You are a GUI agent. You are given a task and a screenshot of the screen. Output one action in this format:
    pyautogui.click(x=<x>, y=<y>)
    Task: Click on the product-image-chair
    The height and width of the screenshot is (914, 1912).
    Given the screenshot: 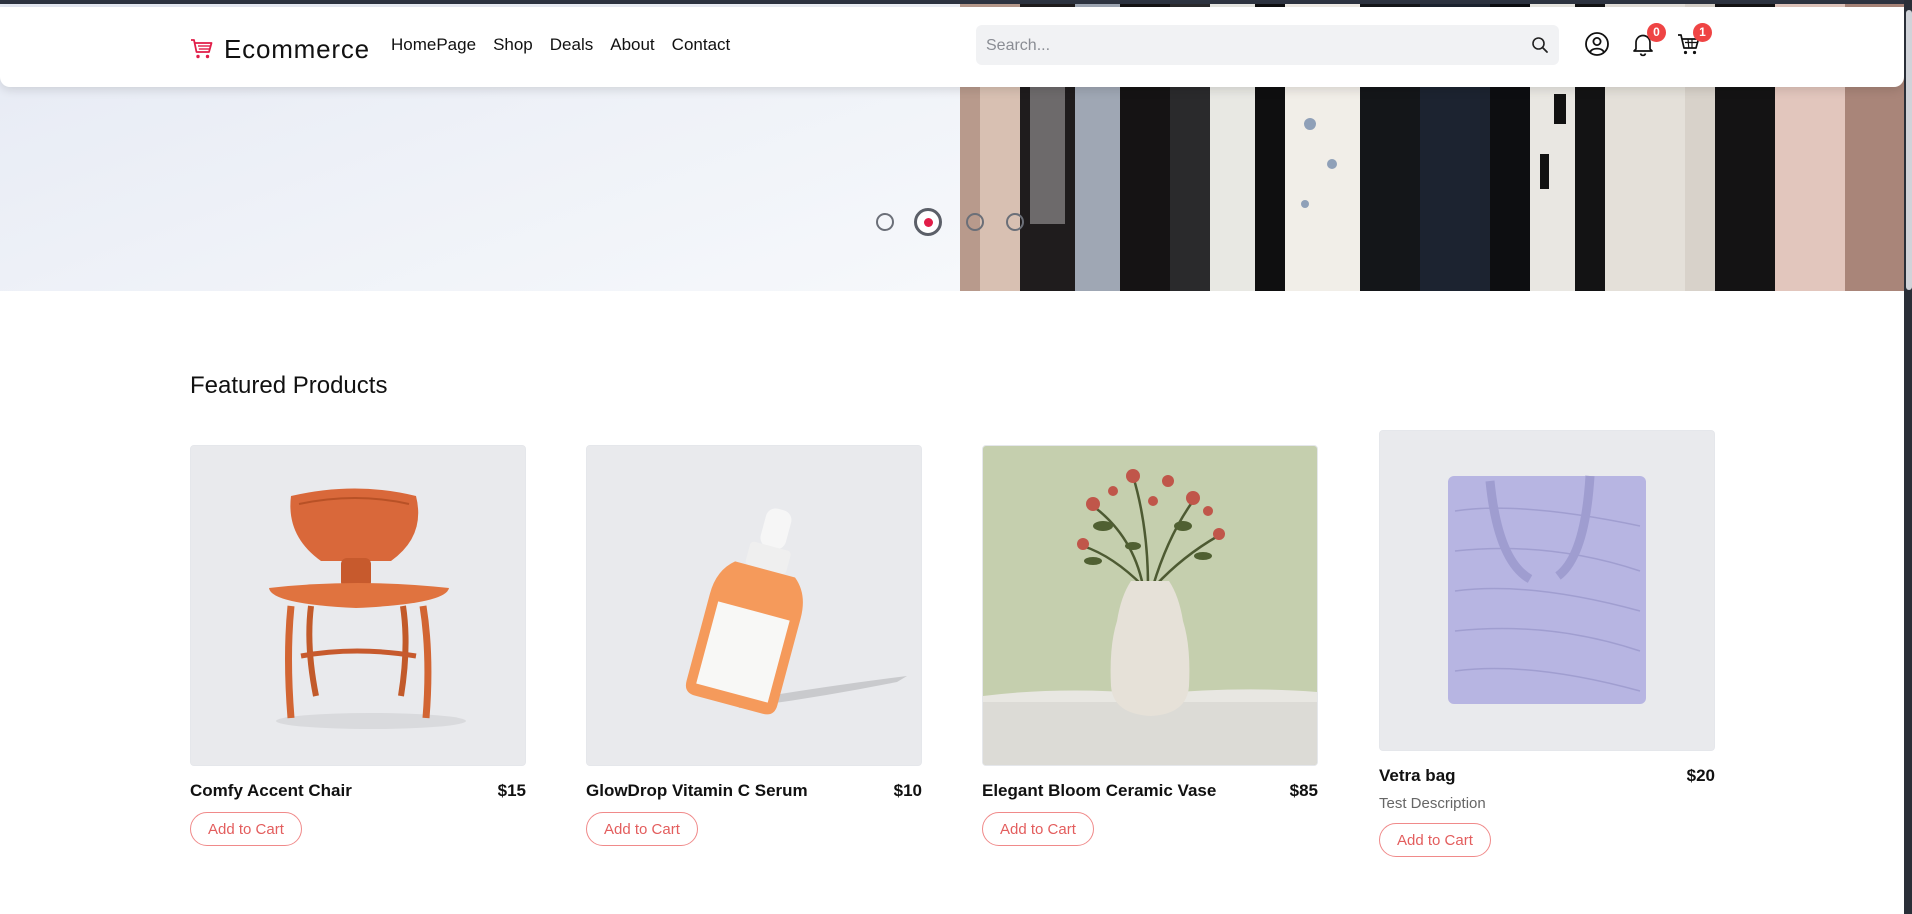 What is the action you would take?
    pyautogui.click(x=358, y=605)
    